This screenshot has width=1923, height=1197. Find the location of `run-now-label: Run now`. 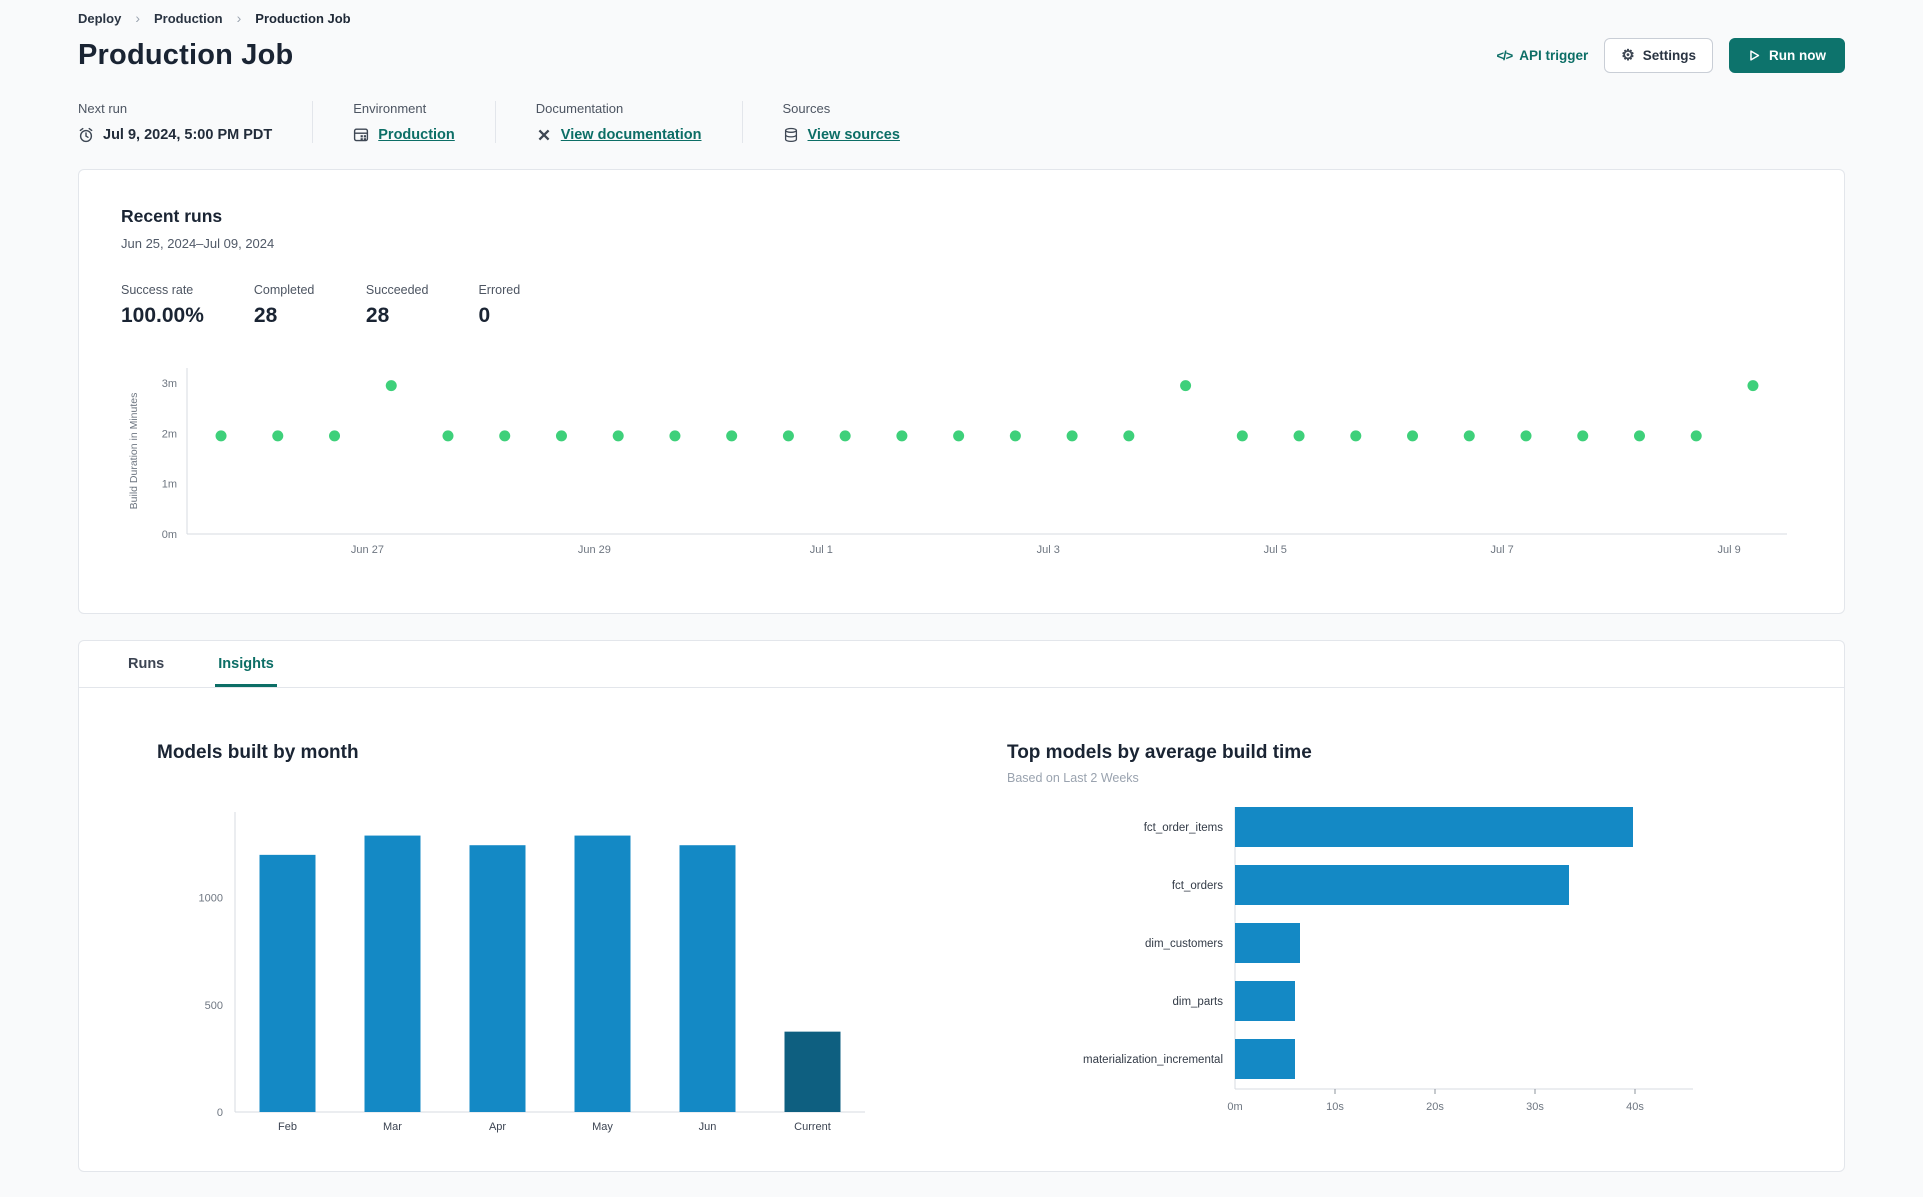

run-now-label: Run now is located at coordinates (1797, 55).